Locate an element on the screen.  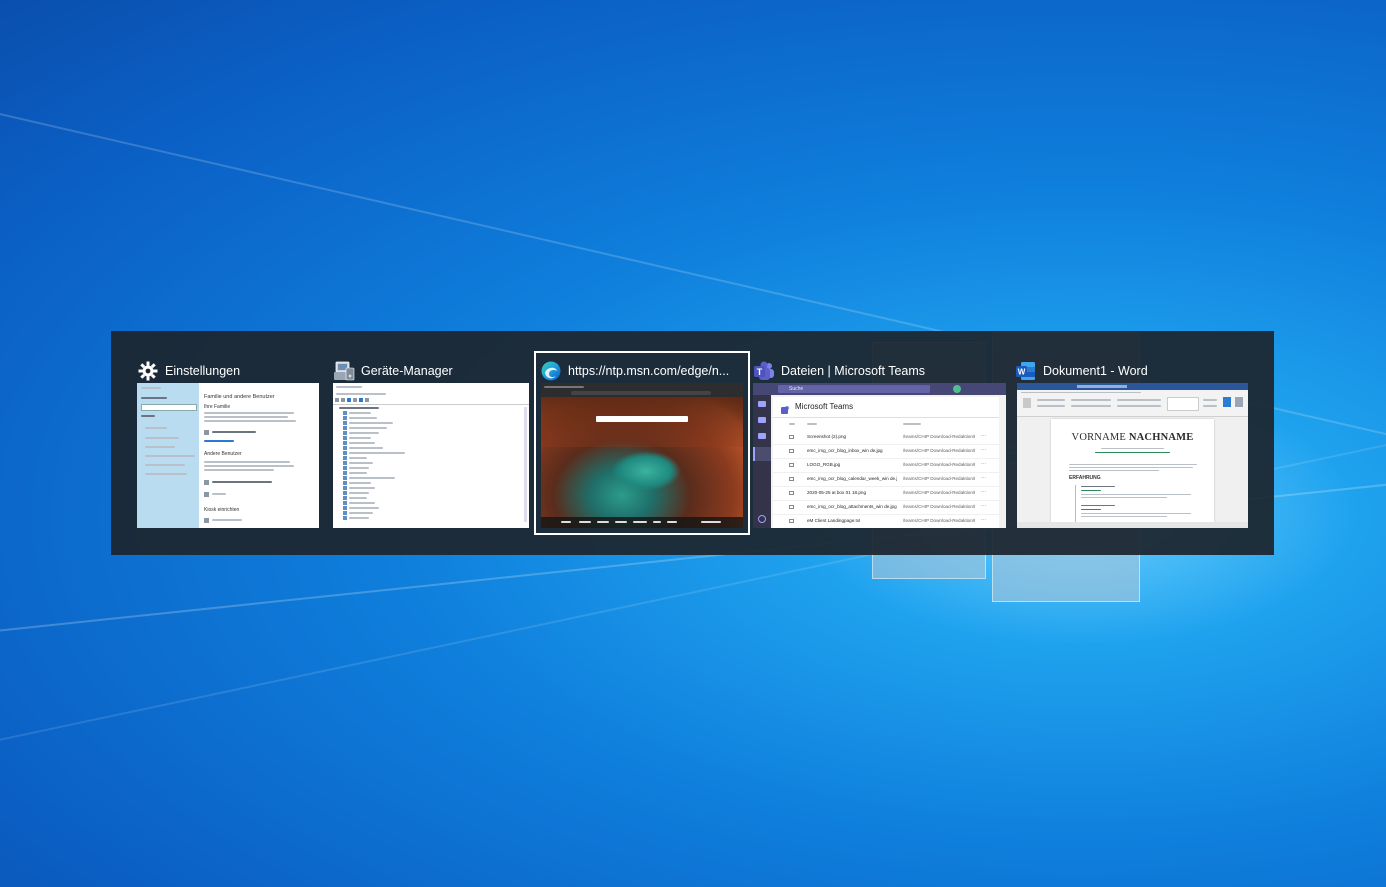
file-name: LOGO_RGB.jpg is located at coordinates (824, 464).